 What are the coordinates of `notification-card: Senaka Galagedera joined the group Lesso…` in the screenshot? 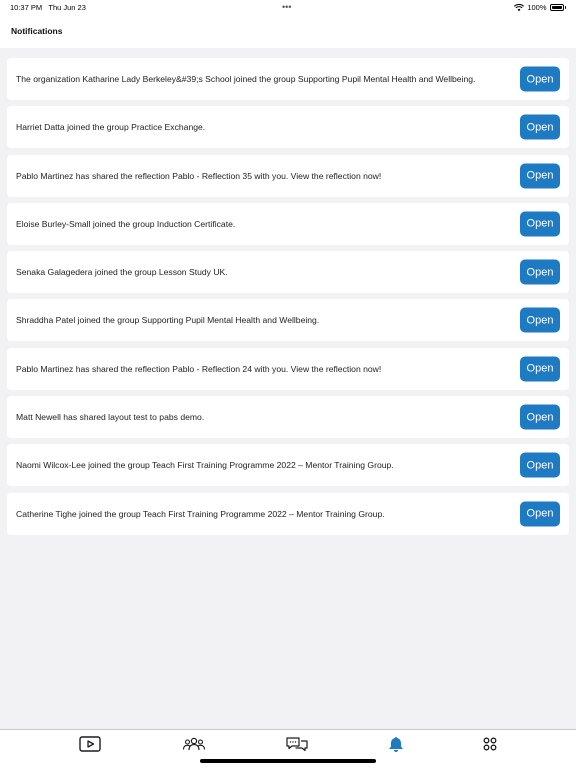 It's located at (288, 272).